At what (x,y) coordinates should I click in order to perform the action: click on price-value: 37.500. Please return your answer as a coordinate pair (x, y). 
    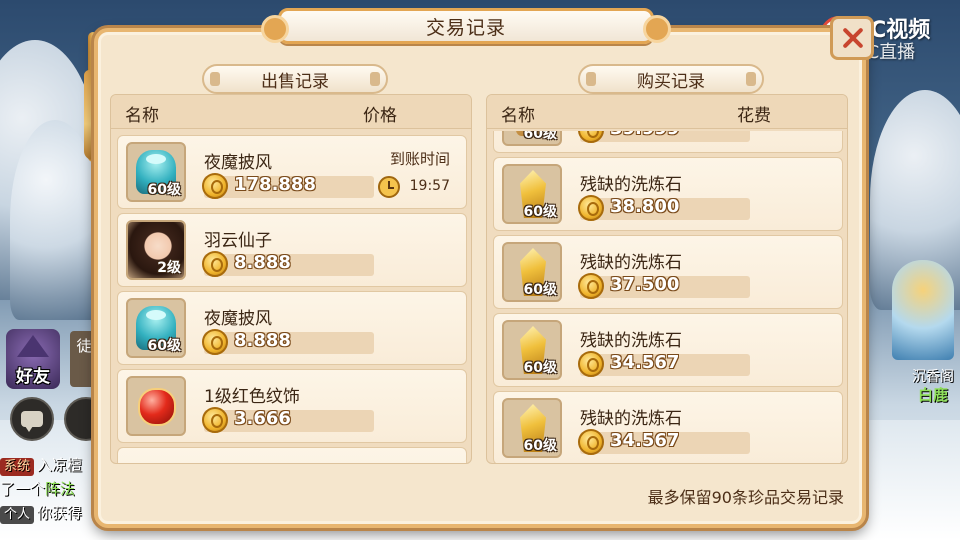
    Looking at the image, I should click on (645, 284).